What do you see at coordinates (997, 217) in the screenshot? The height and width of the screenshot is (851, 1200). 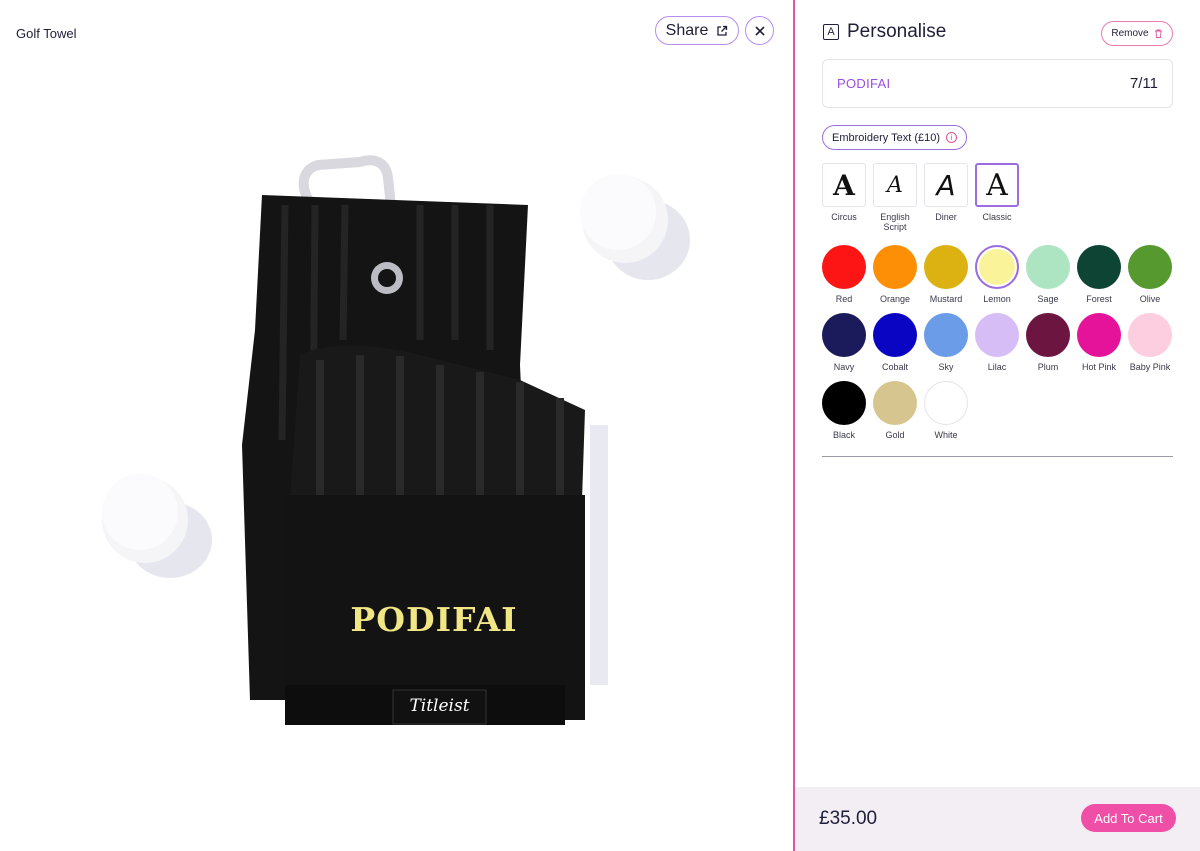 I see `font-label: Classic` at bounding box center [997, 217].